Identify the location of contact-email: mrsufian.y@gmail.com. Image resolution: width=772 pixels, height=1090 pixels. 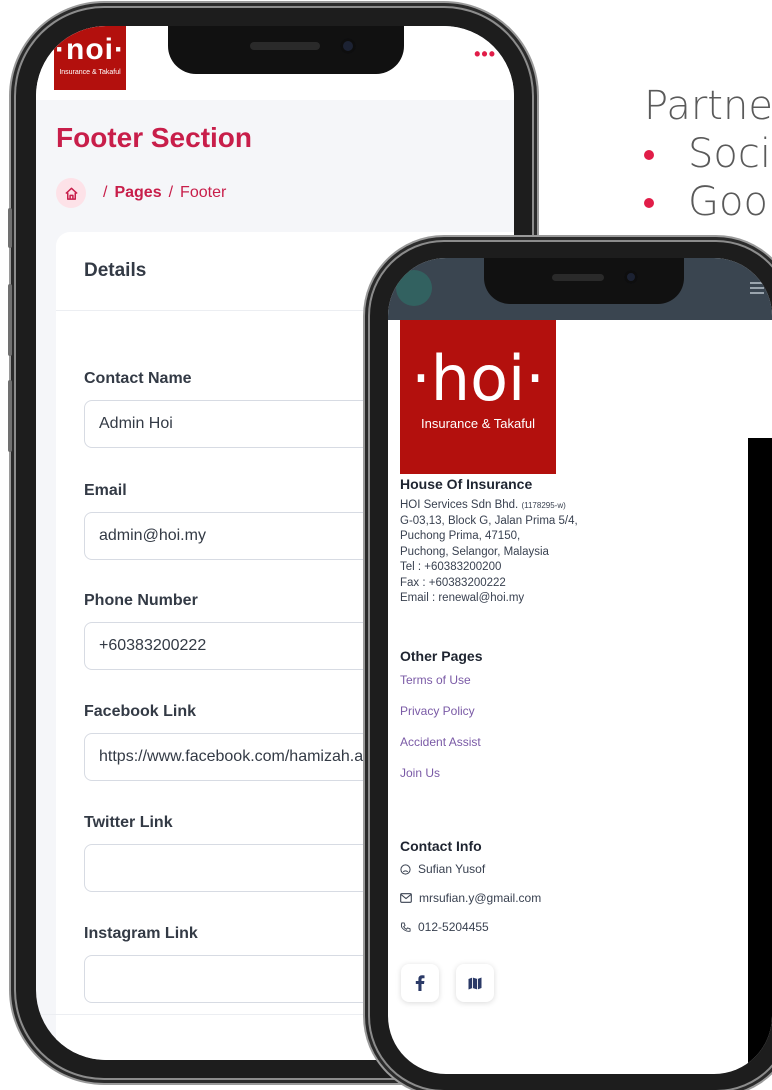
(480, 898).